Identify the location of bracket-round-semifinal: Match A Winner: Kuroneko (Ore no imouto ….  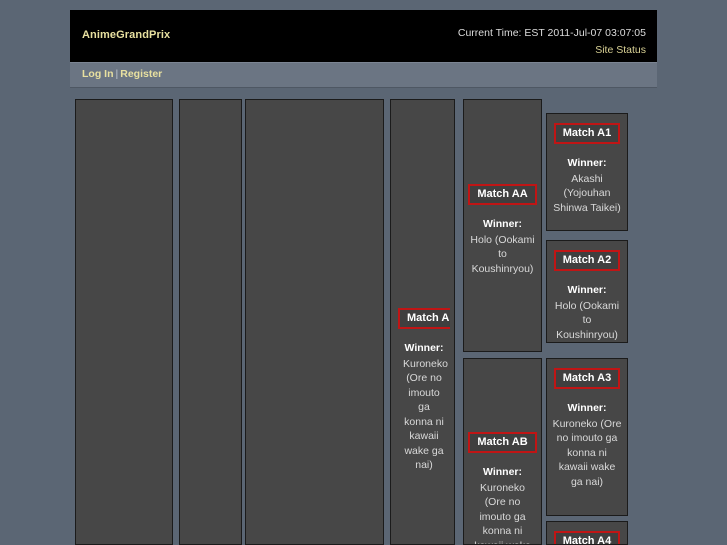
(424, 315).